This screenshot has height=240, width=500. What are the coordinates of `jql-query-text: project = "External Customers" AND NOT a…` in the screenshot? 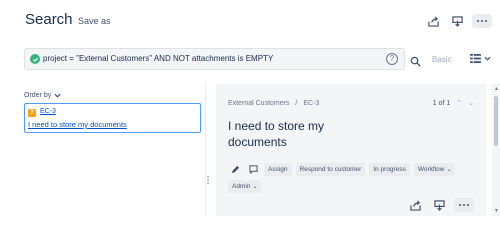 It's located at (158, 58).